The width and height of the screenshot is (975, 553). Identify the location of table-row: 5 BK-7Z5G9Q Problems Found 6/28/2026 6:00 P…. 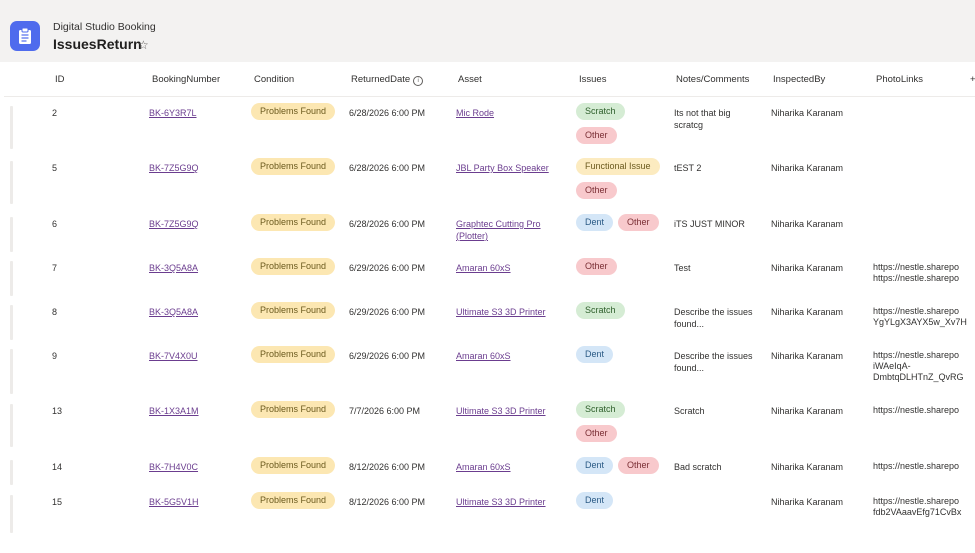
(489, 181).